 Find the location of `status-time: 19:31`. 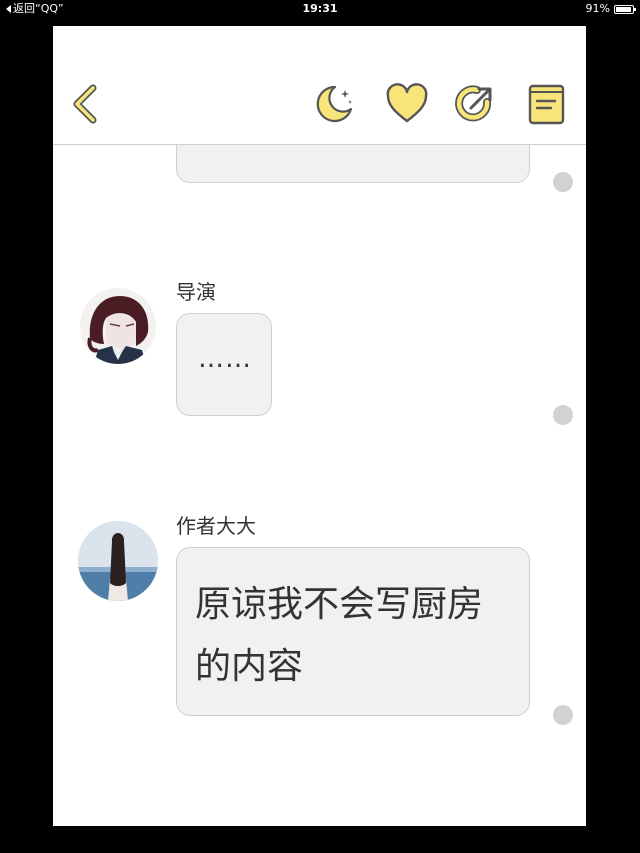

status-time: 19:31 is located at coordinates (320, 8).